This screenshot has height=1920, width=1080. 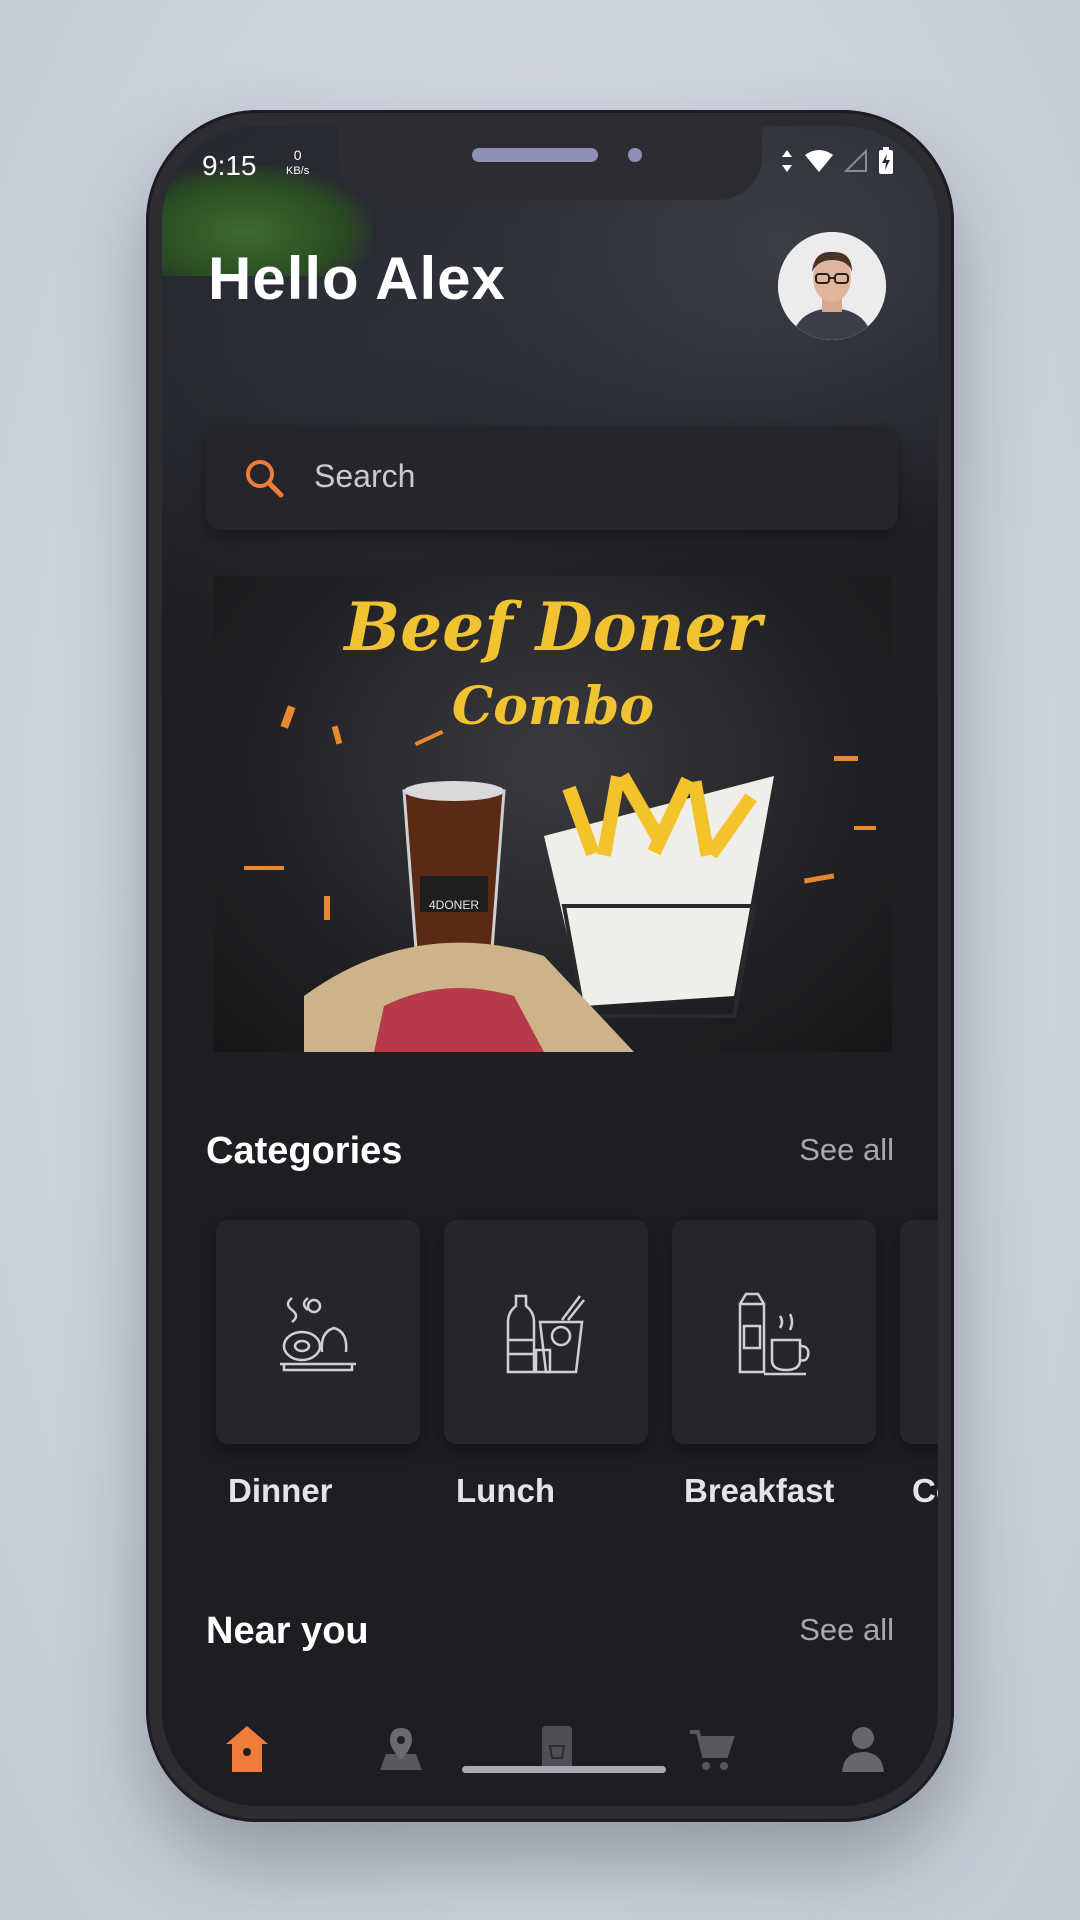 What do you see at coordinates (564, 1769) in the screenshot?
I see `home-indicator` at bounding box center [564, 1769].